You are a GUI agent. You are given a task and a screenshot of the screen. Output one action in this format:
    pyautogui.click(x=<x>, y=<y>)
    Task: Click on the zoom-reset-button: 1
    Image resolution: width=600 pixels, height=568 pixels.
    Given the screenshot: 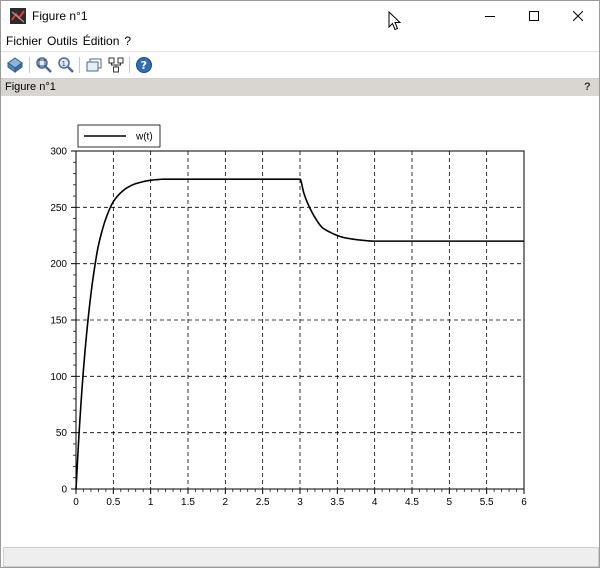 What is the action you would take?
    pyautogui.click(x=66, y=65)
    